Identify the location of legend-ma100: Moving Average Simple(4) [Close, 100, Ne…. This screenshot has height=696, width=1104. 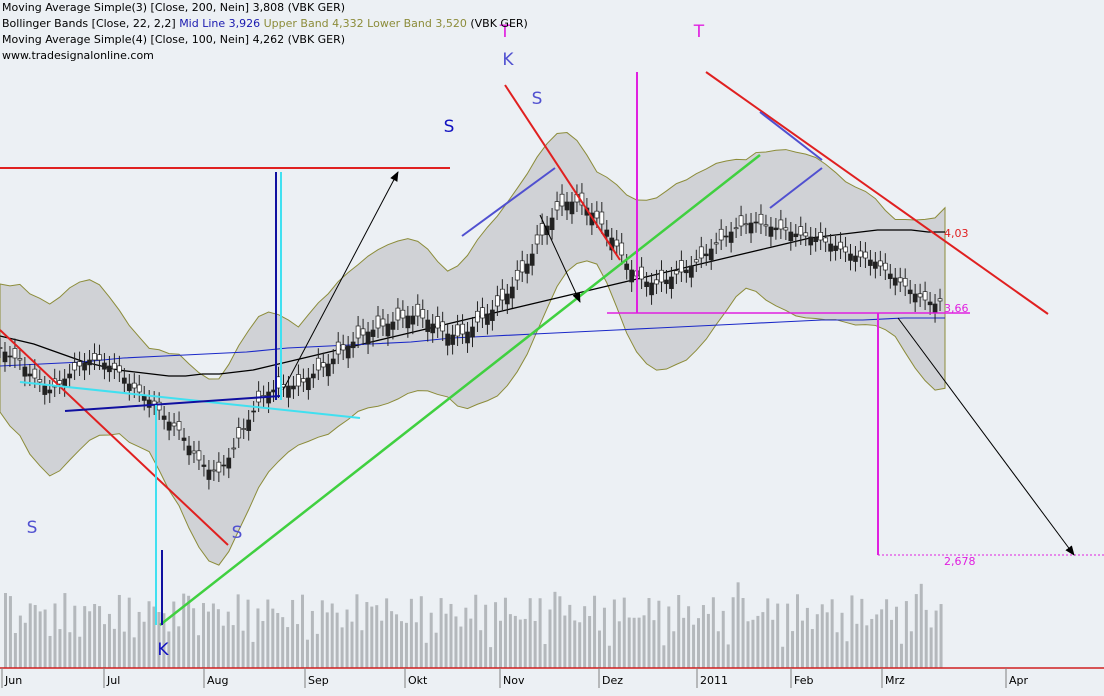
(174, 39).